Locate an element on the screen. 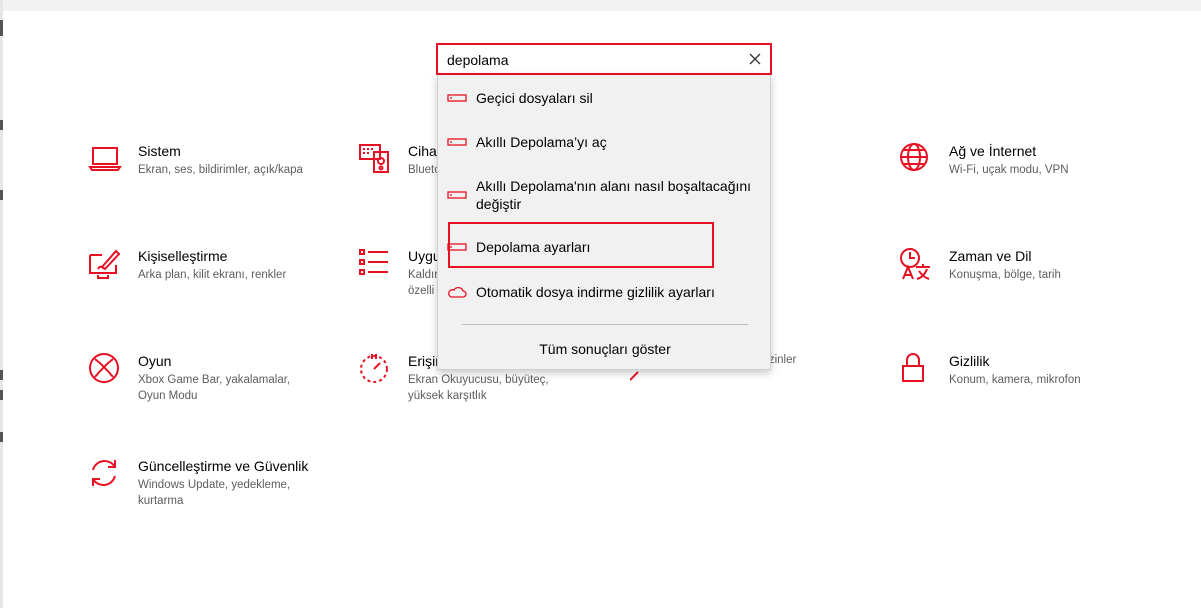 Image resolution: width=1201 pixels, height=608 pixels. tile-title: Kişiselleştirme is located at coordinates (183, 256).